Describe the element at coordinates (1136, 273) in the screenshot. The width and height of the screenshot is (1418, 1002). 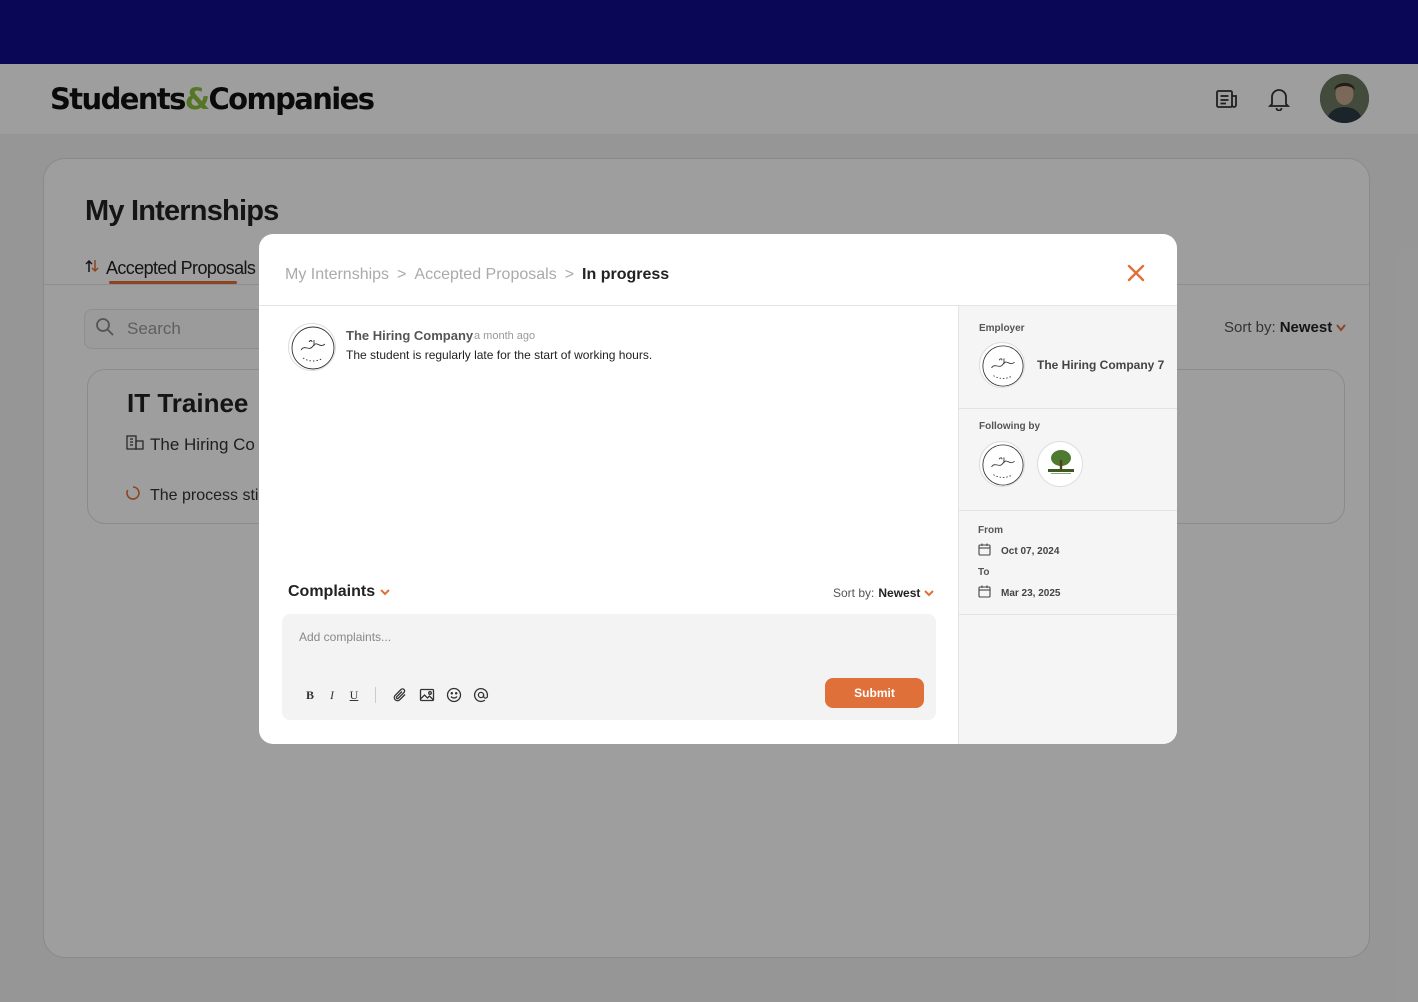
I see `close-icon` at that location.